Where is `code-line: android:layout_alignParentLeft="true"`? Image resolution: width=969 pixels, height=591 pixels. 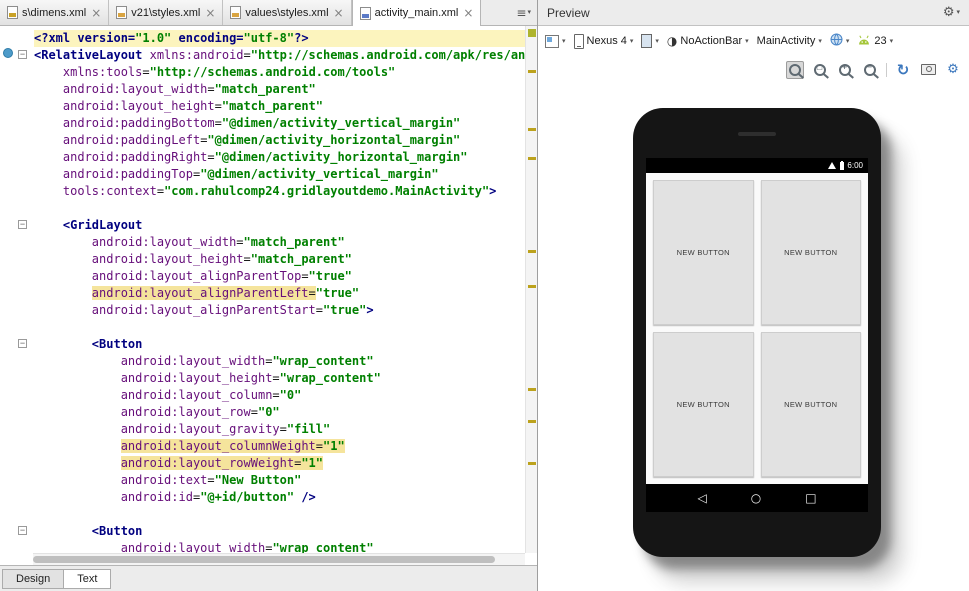 code-line: android:layout_alignParentLeft="true" is located at coordinates (279, 293).